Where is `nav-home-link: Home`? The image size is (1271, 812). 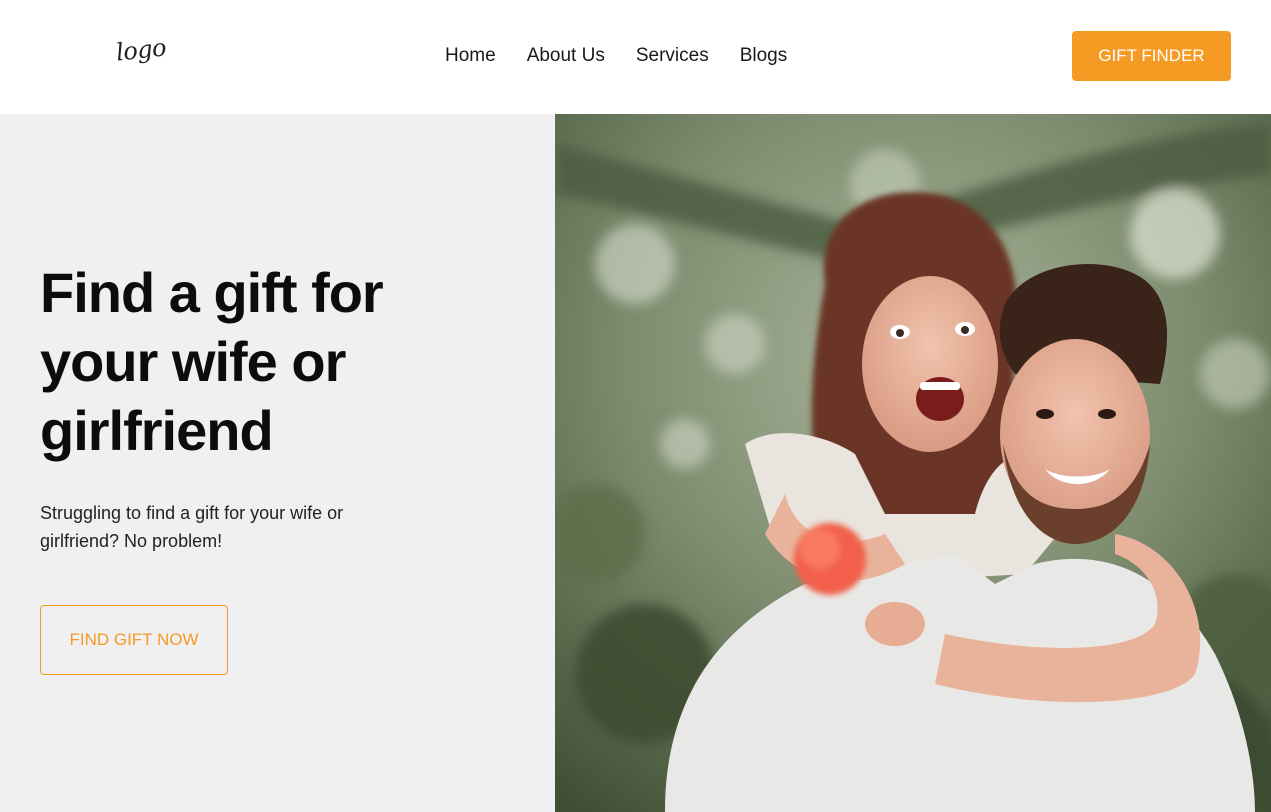
nav-home-link: Home is located at coordinates (470, 56).